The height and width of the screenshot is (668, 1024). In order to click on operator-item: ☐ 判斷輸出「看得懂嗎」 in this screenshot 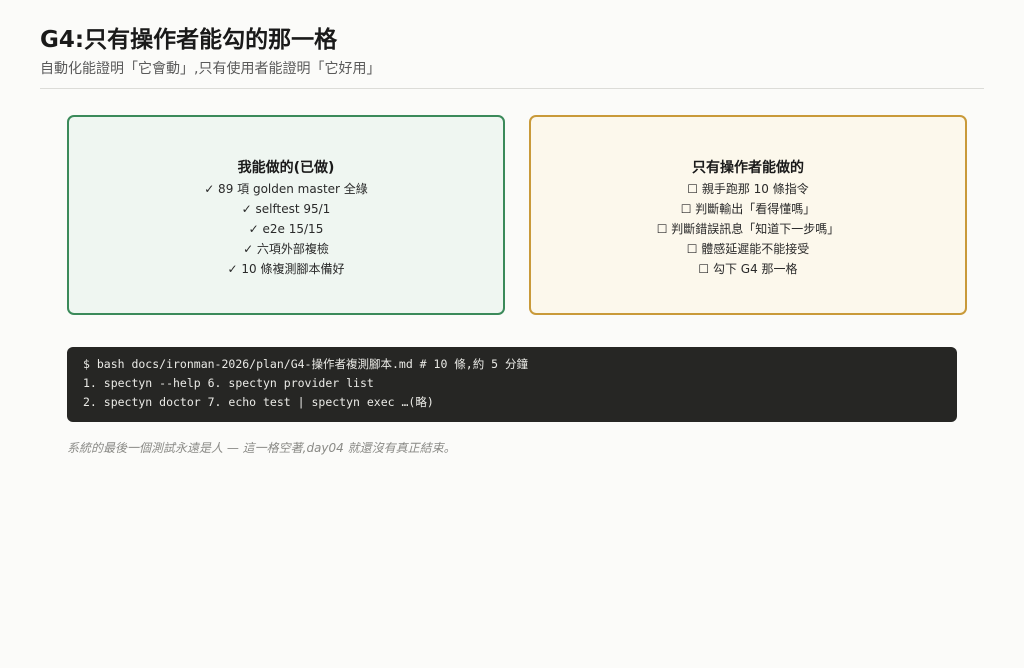, I will do `click(748, 209)`.